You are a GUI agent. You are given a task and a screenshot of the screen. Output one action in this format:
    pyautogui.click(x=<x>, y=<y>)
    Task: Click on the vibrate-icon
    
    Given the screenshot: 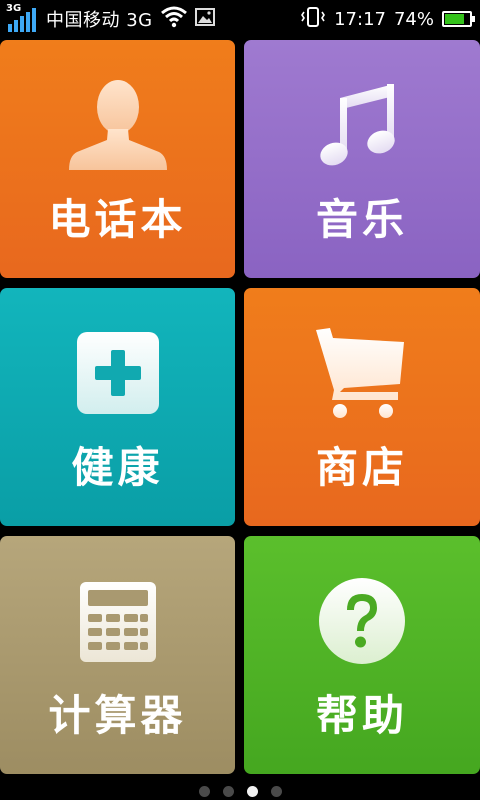 What is the action you would take?
    pyautogui.click(x=313, y=19)
    